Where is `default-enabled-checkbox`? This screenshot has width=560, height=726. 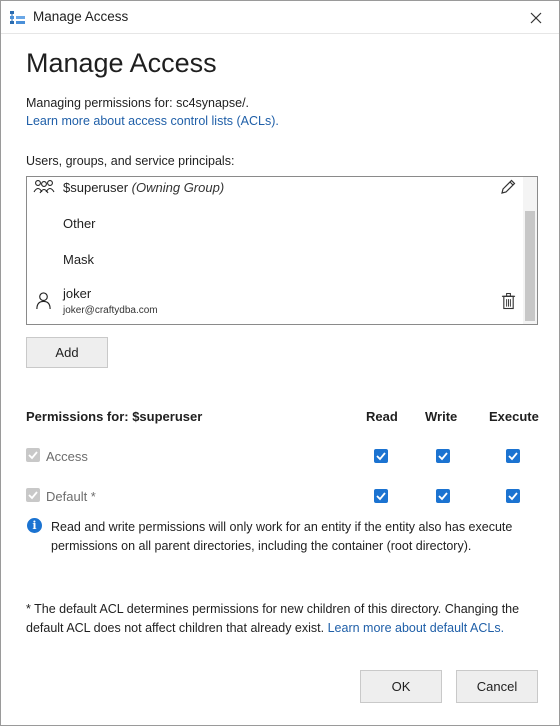
default-enabled-checkbox is located at coordinates (33, 495).